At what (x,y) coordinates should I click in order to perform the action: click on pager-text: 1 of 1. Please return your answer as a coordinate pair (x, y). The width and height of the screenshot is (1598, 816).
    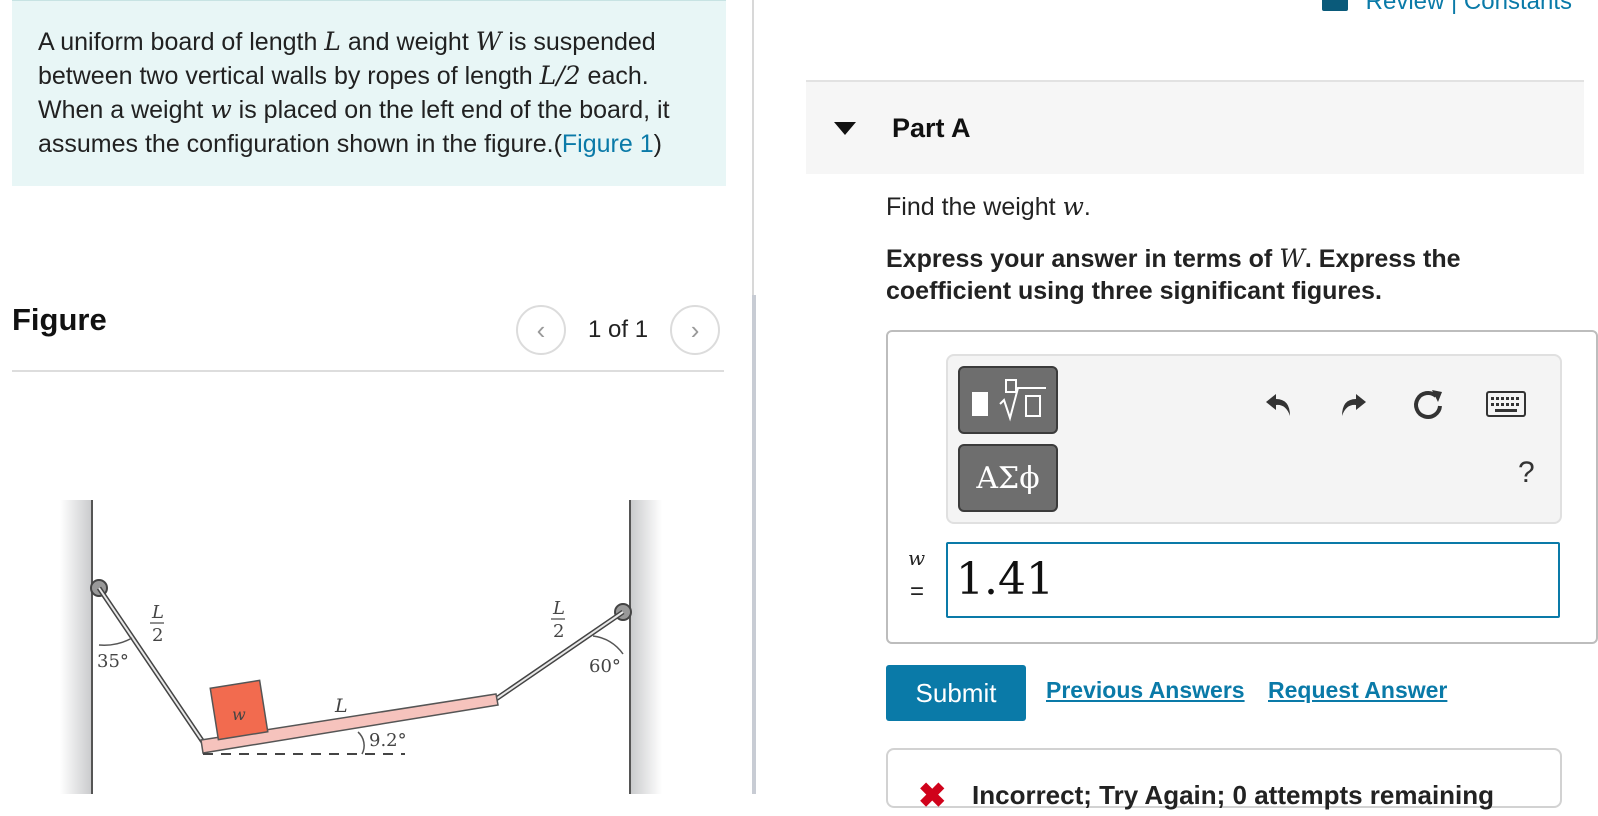
    Looking at the image, I should click on (618, 329).